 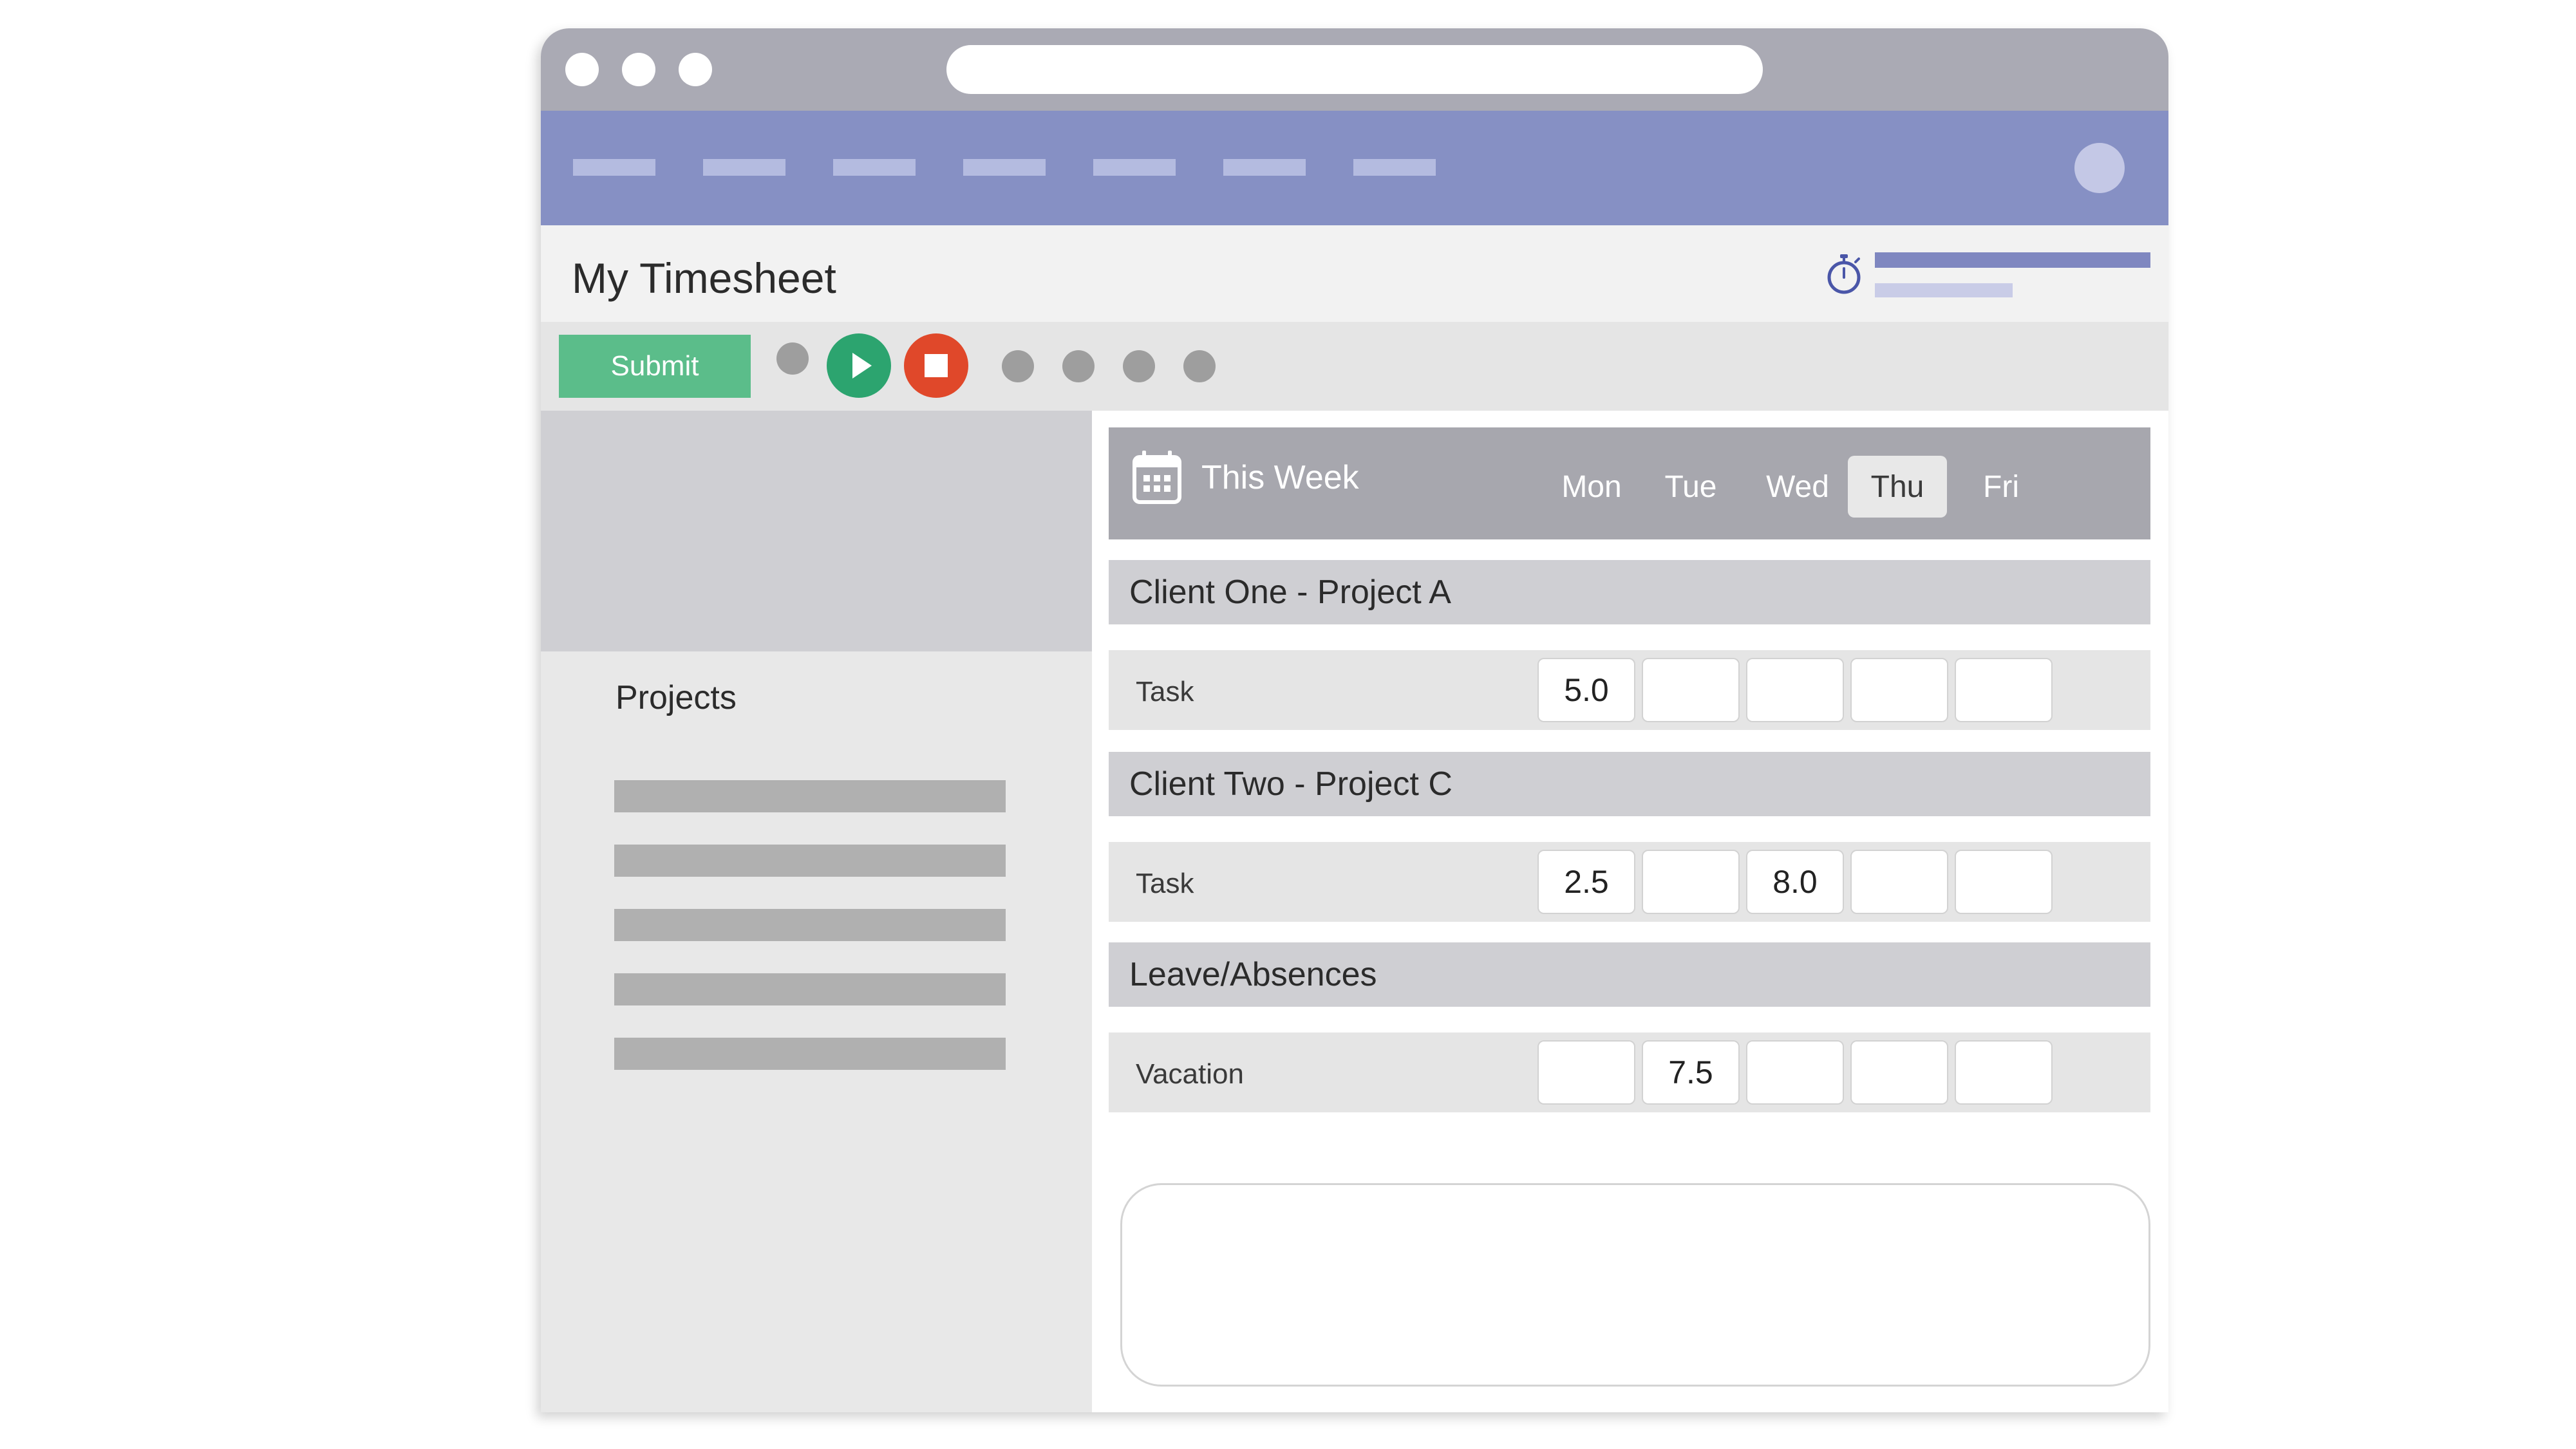 I want to click on sidebar: Projects, so click(x=816, y=911).